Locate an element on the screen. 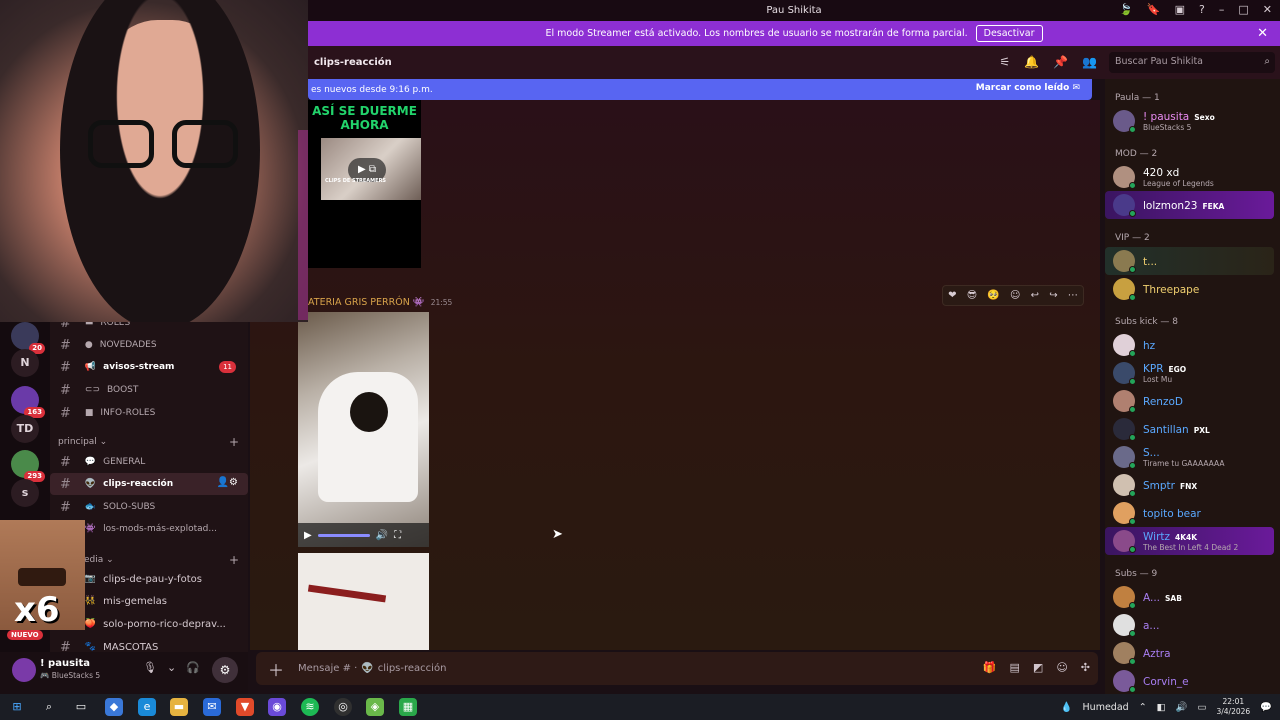 Image resolution: width=1280 pixels, height=720 pixels. bluestacks-icon: ◈ is located at coordinates (375, 707).